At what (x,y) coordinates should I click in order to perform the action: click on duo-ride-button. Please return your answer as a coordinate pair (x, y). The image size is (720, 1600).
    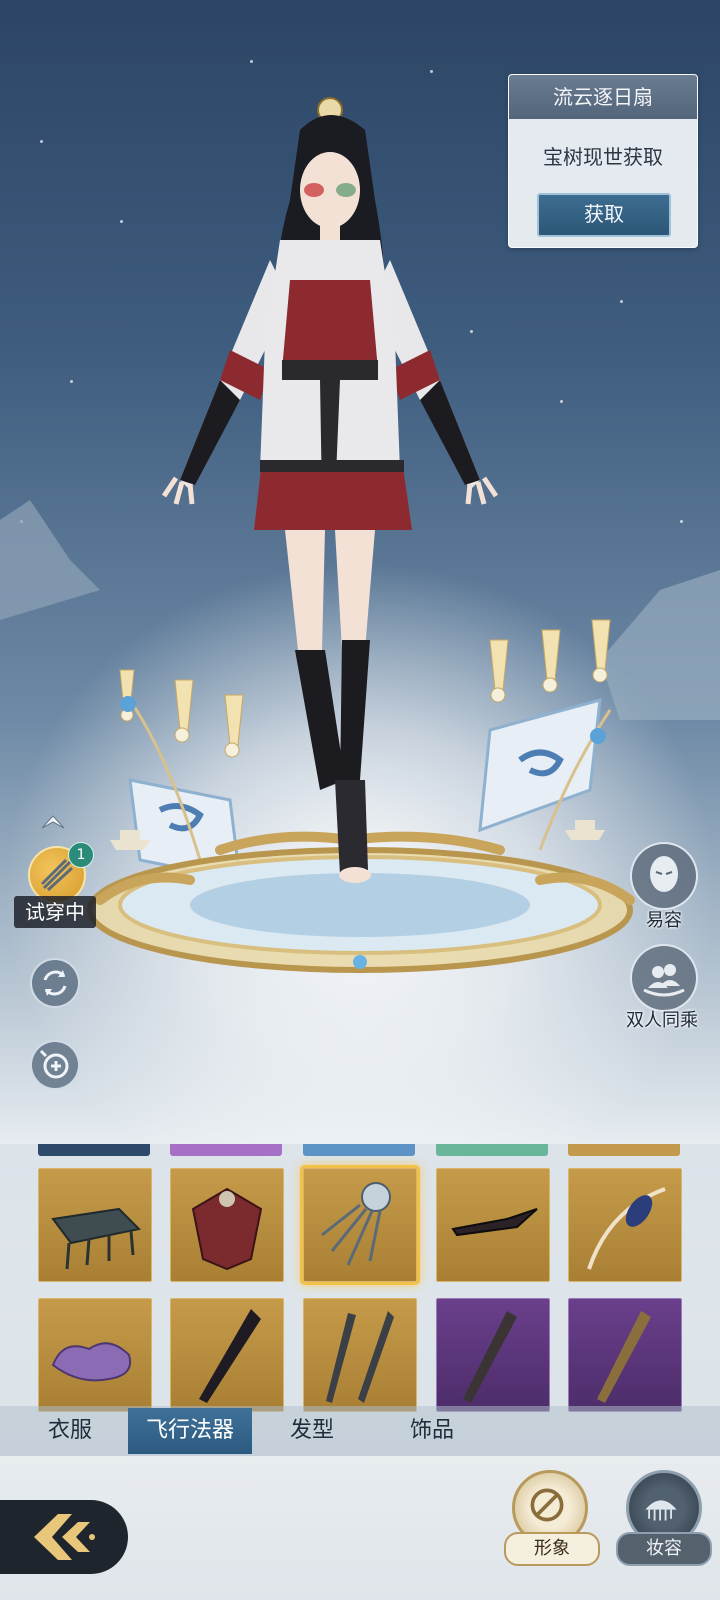
    Looking at the image, I should click on (664, 978).